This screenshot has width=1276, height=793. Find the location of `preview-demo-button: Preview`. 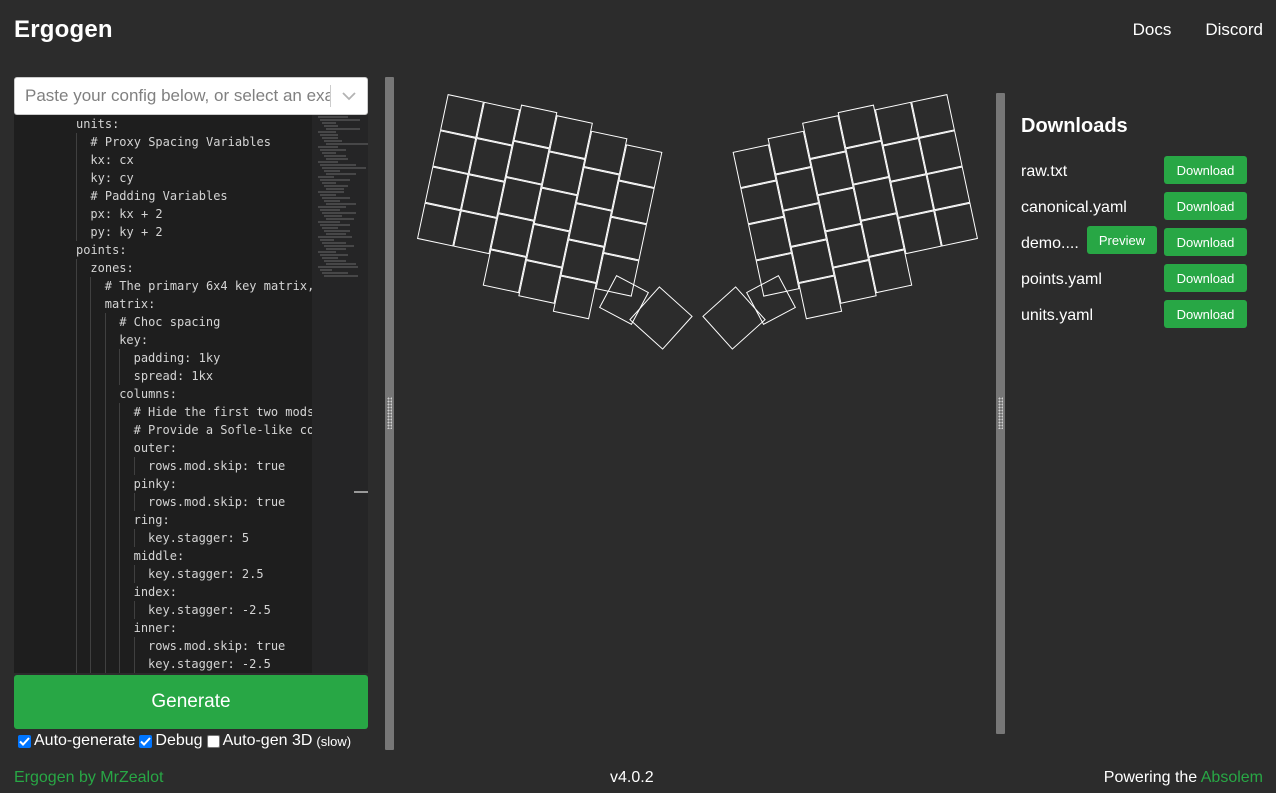

preview-demo-button: Preview is located at coordinates (1122, 240).